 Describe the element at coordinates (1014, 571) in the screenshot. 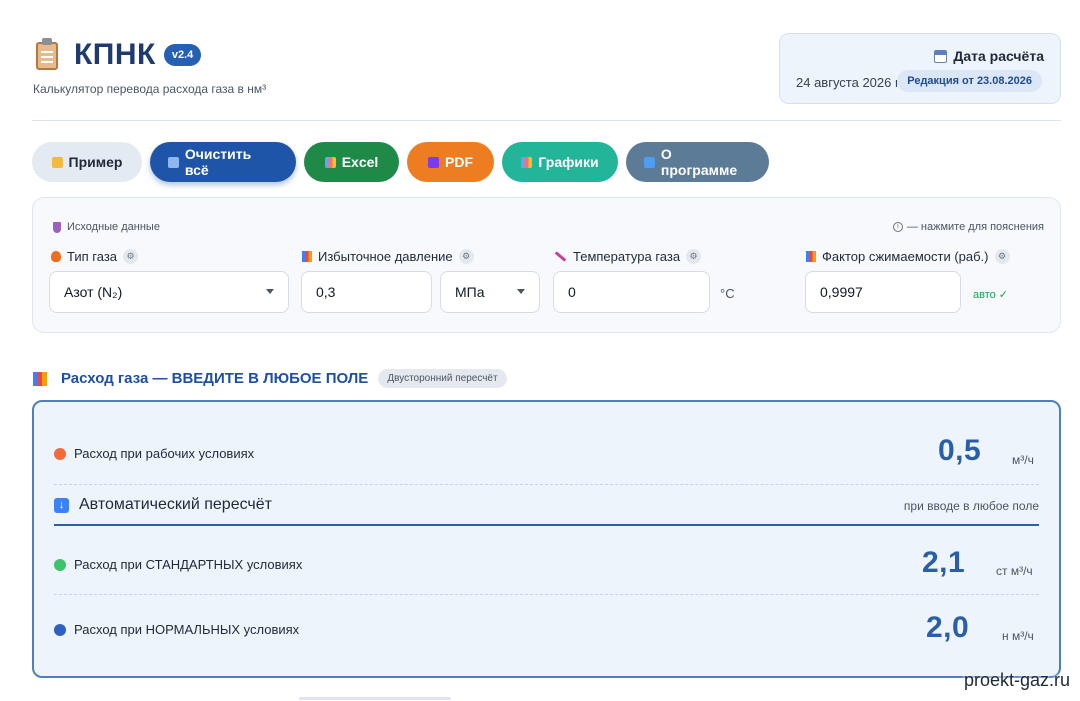

I see `standard-flow-unit: ст м³/ч` at that location.